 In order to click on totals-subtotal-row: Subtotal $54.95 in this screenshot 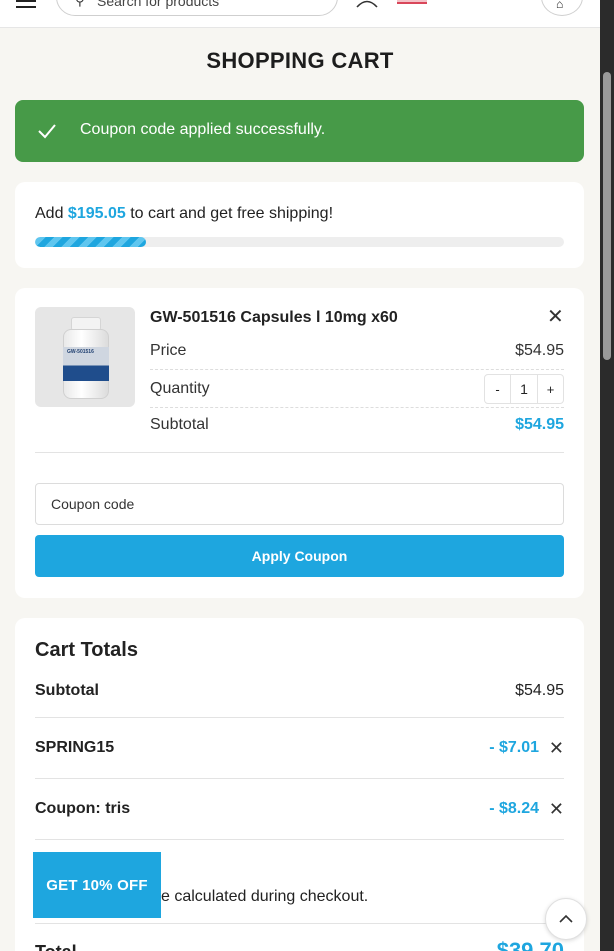, I will do `click(299, 699)`.